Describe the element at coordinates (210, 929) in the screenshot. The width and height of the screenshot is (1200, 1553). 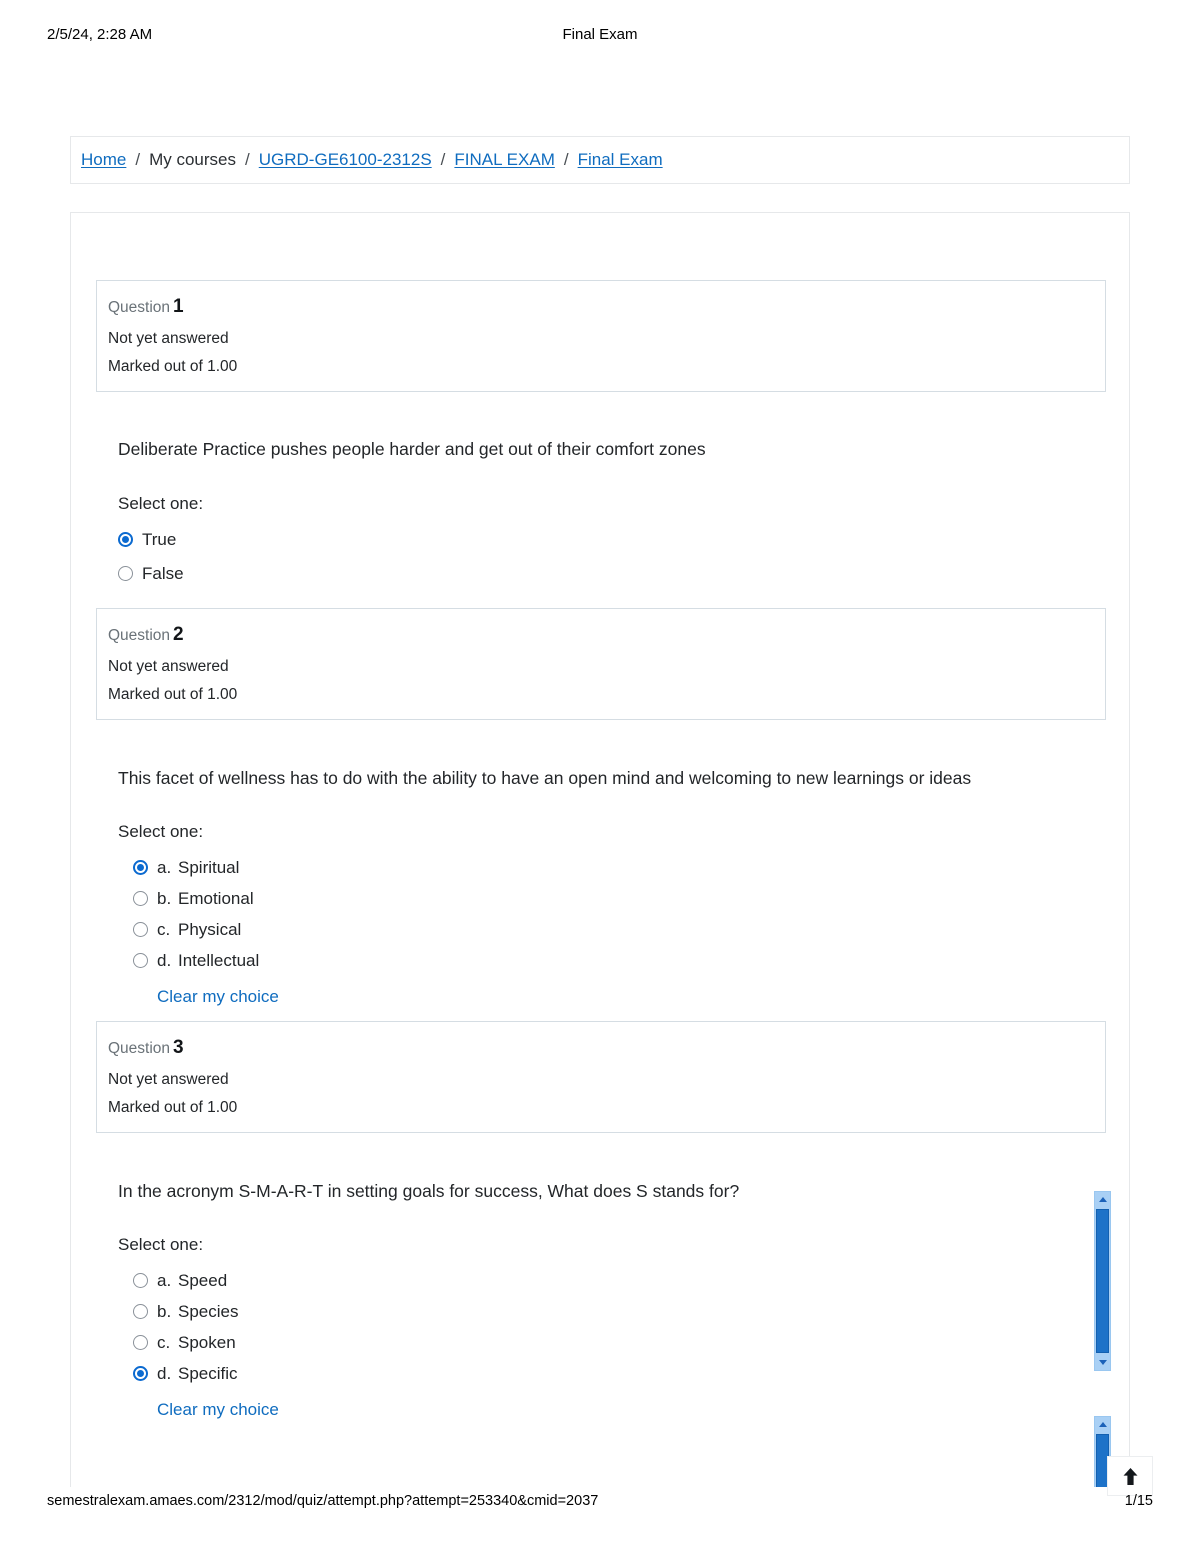
I see `answer-label: Physical` at that location.